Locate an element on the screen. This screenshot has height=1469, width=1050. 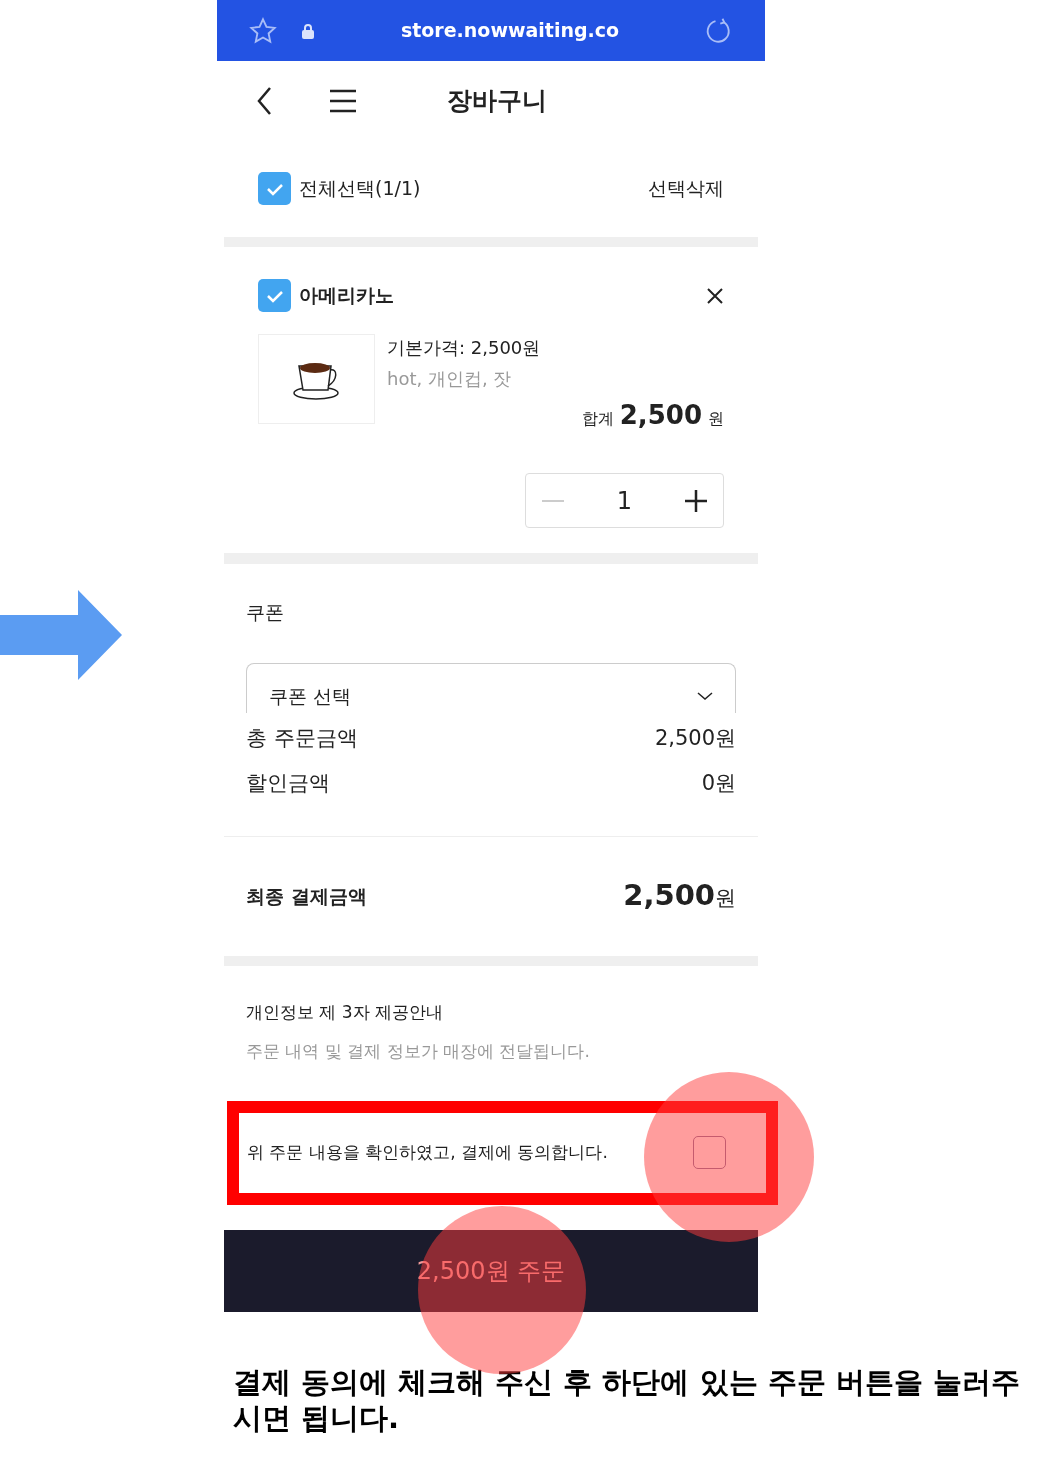
close-icon is located at coordinates (715, 295).